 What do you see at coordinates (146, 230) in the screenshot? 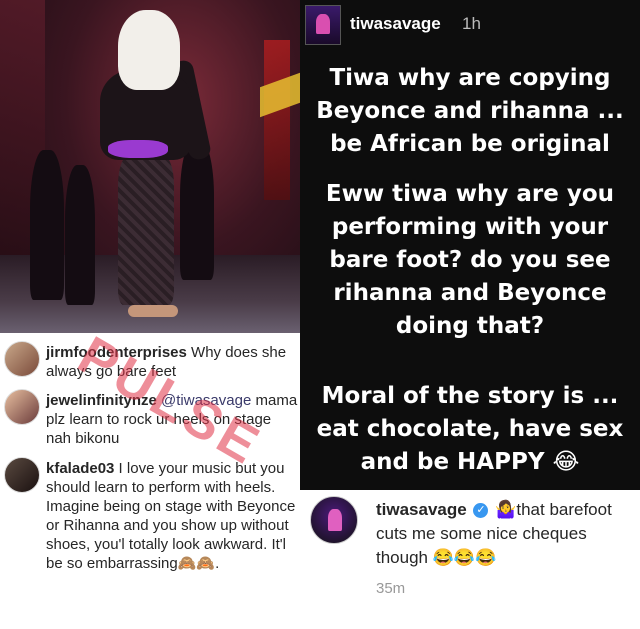
I see `singer-legs` at bounding box center [146, 230].